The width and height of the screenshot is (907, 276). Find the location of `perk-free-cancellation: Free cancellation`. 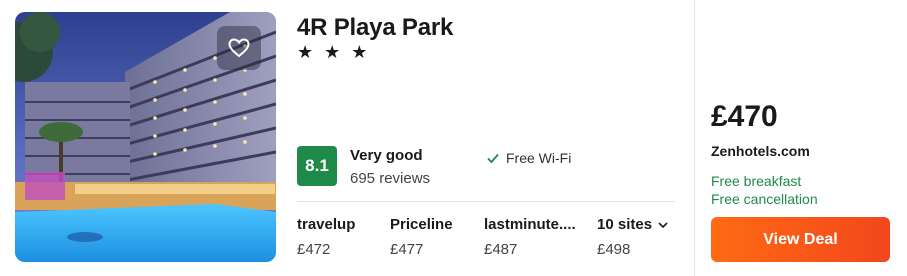

perk-free-cancellation: Free cancellation is located at coordinates (764, 199).